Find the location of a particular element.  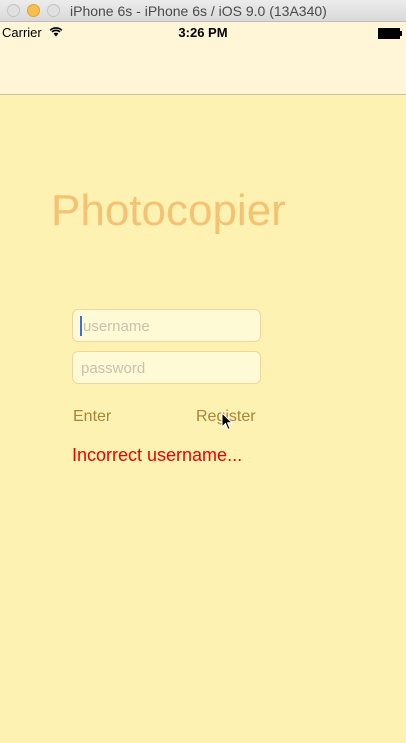

status-time: 3:26 PM is located at coordinates (203, 32).